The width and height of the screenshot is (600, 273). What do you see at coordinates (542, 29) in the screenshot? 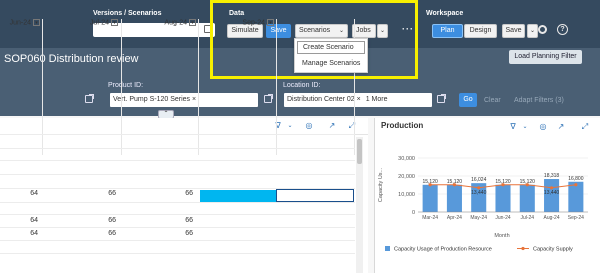
I see `gear-icon` at bounding box center [542, 29].